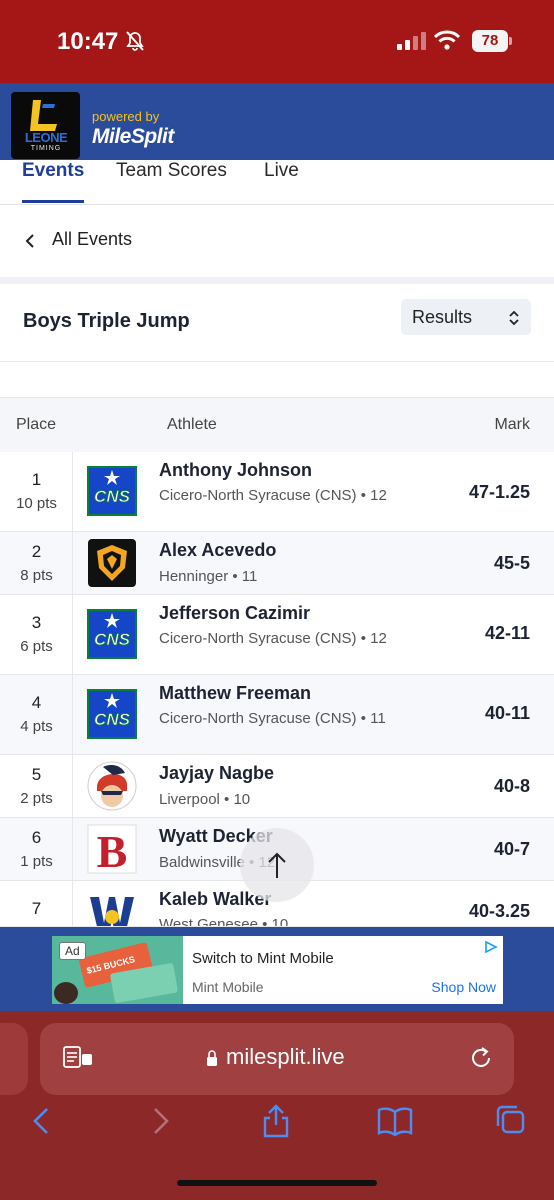 The image size is (554, 1200). I want to click on powered-by-label: powered by, so click(126, 116).